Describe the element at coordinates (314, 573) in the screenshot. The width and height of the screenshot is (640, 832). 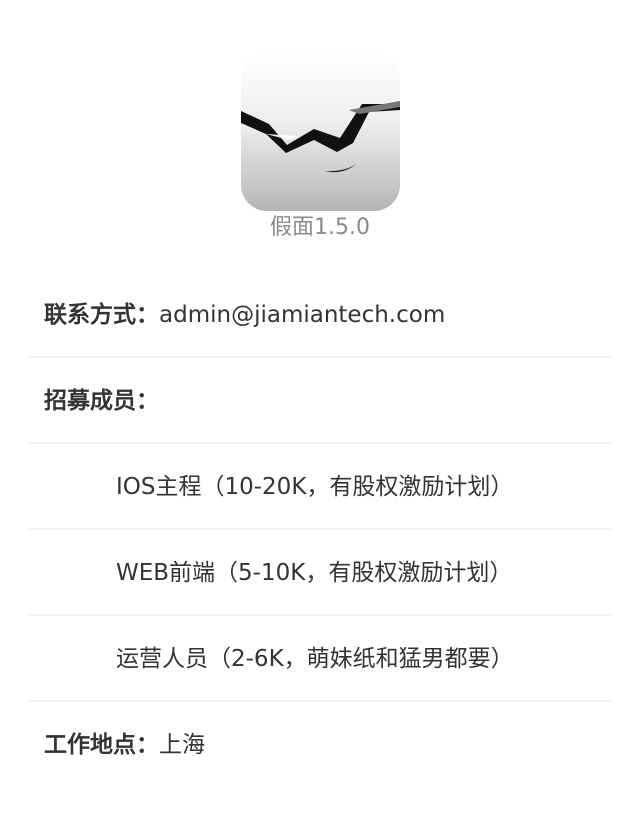
I see `position-item-web-frontend: WEB前端（5-10K，有股权激励计划）` at that location.